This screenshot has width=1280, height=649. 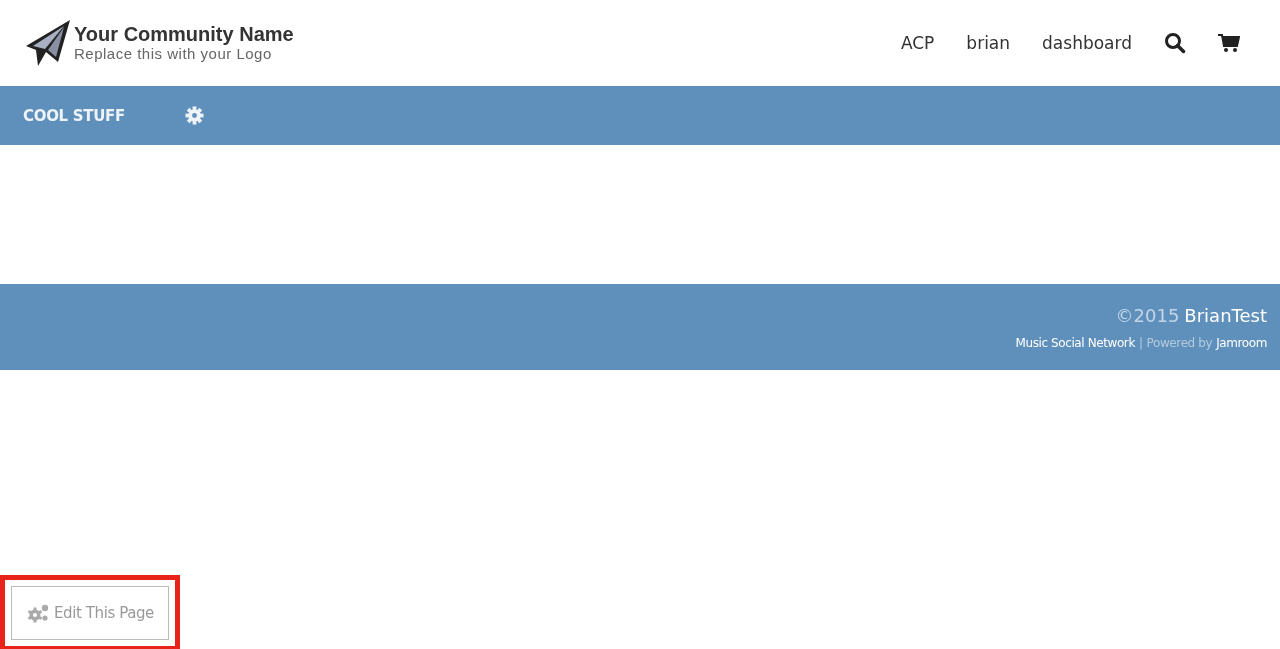 I want to click on site-tagline: Replace this with your Logo, so click(x=173, y=54).